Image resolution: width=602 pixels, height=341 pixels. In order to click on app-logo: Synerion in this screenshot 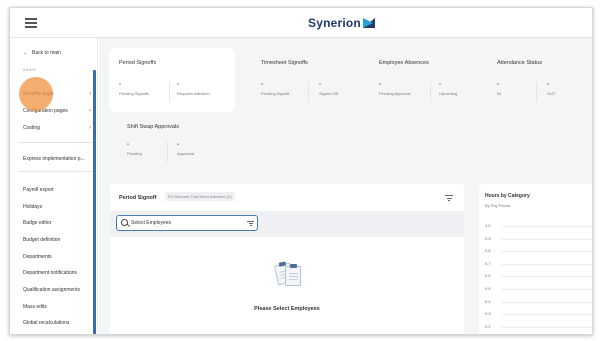, I will do `click(341, 23)`.